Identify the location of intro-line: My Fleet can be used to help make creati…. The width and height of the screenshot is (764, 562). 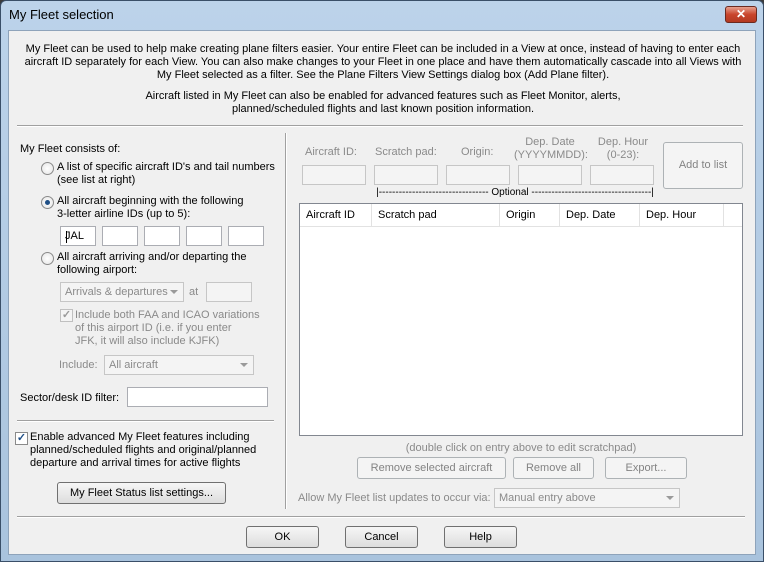
(383, 49).